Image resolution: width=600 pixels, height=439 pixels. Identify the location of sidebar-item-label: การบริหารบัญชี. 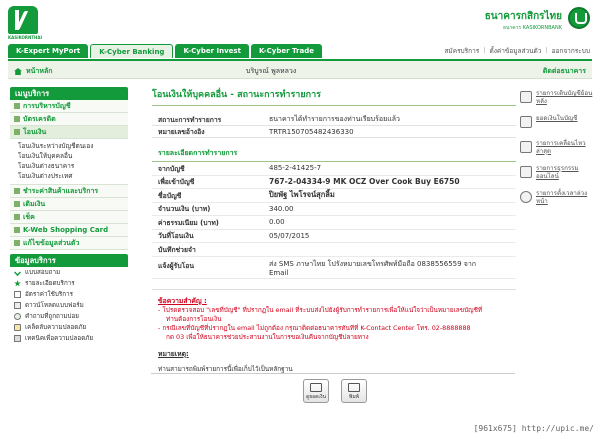
(47, 105).